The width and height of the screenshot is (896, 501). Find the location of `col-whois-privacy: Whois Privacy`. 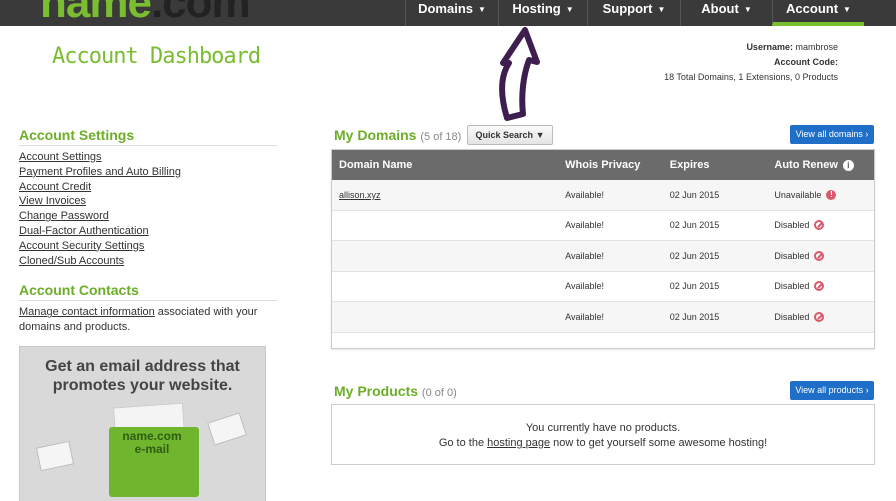

col-whois-privacy: Whois Privacy is located at coordinates (617, 165).